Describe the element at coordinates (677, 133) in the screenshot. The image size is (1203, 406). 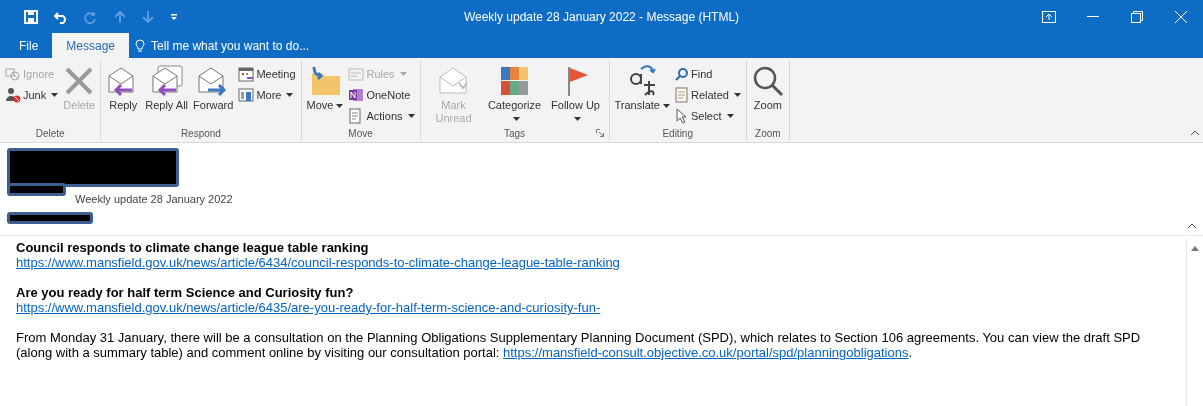
I see `group-label: Editing` at that location.